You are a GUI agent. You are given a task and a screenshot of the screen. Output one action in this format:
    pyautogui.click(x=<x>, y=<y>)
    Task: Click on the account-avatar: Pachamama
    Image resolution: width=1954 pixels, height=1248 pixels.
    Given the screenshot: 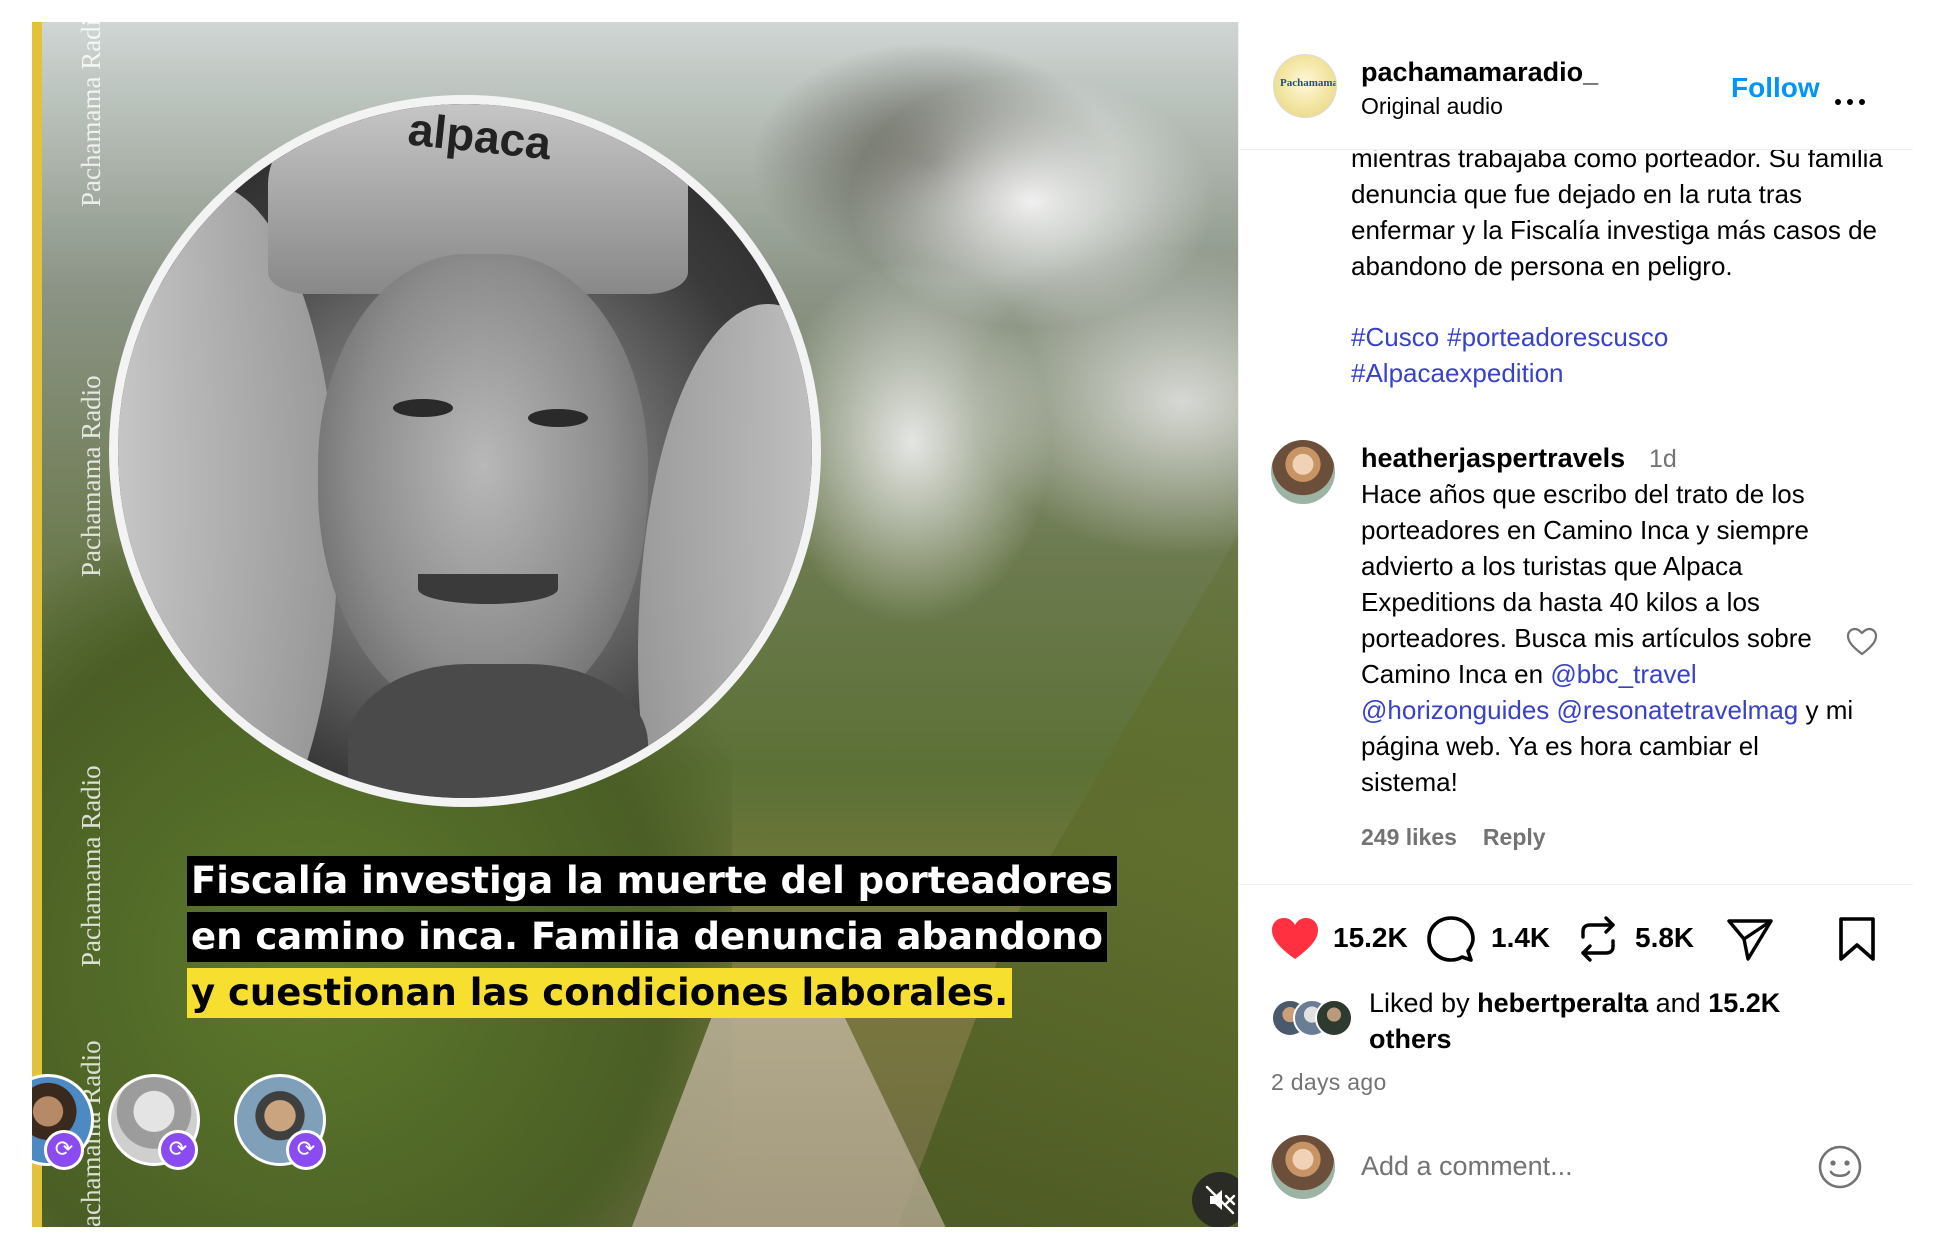 What is the action you would take?
    pyautogui.click(x=1305, y=86)
    